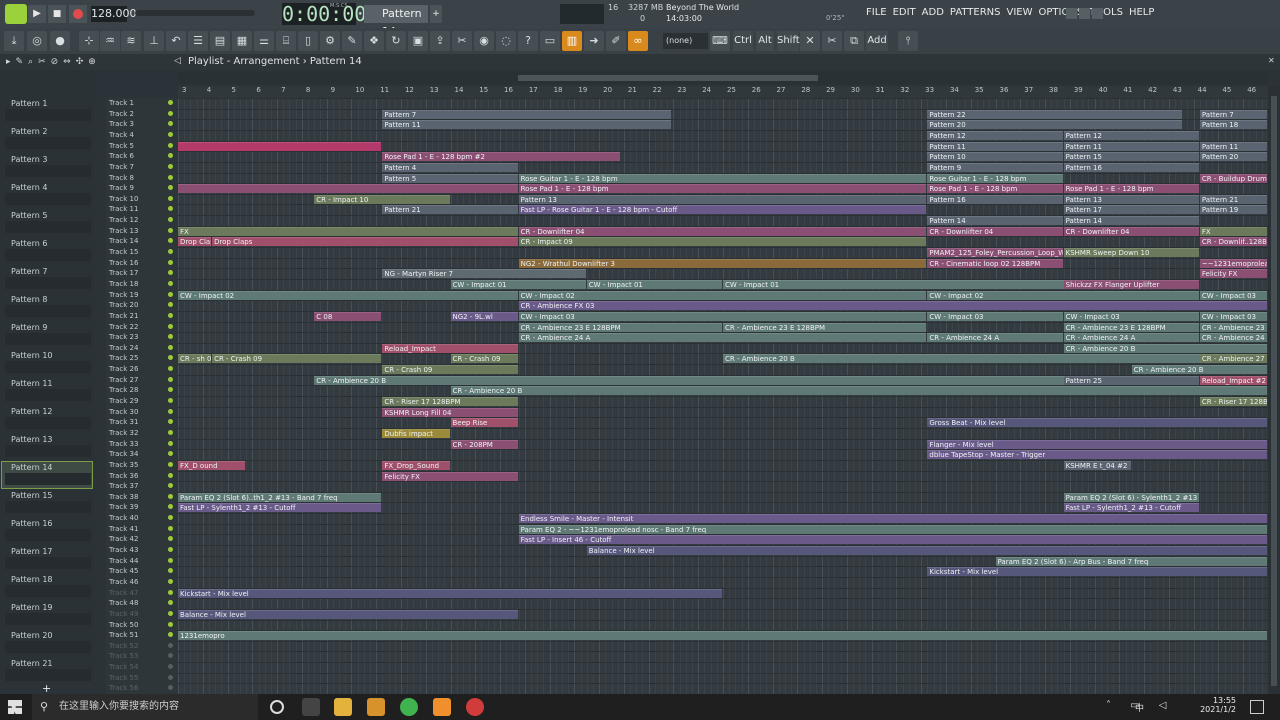 This screenshot has width=1280, height=720. I want to click on playlist-clip: NG2 - Wrathul Downlifter 3, so click(722, 263).